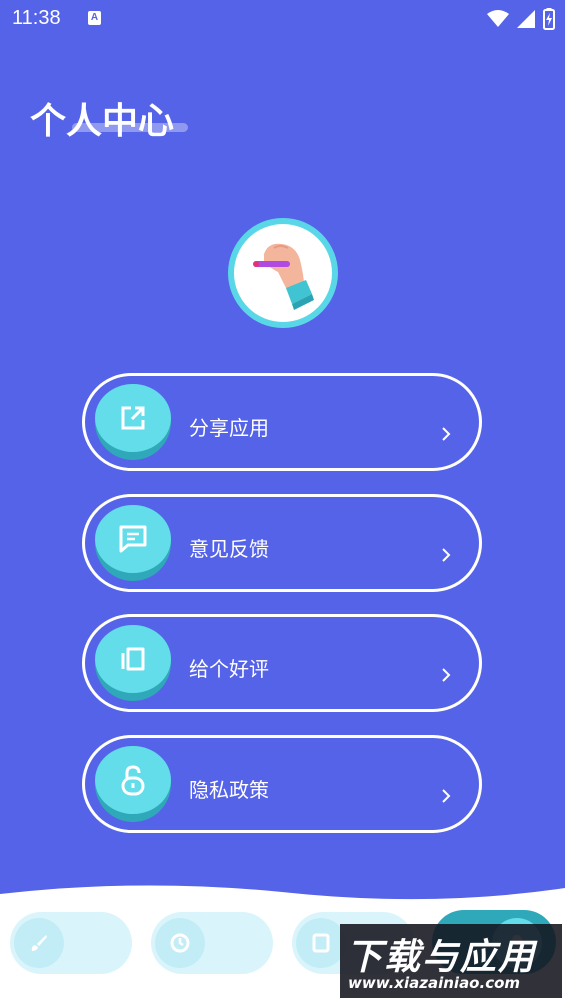 The width and height of the screenshot is (565, 1004). I want to click on tab-brush, so click(71, 943).